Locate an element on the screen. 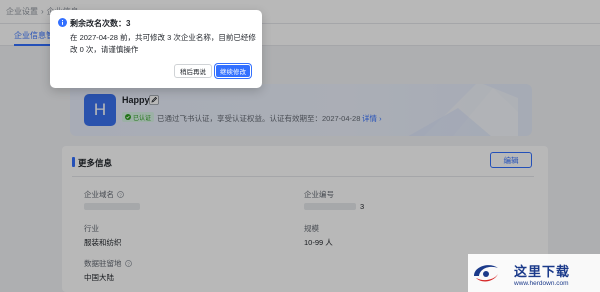  verified-check-icon is located at coordinates (128, 117).